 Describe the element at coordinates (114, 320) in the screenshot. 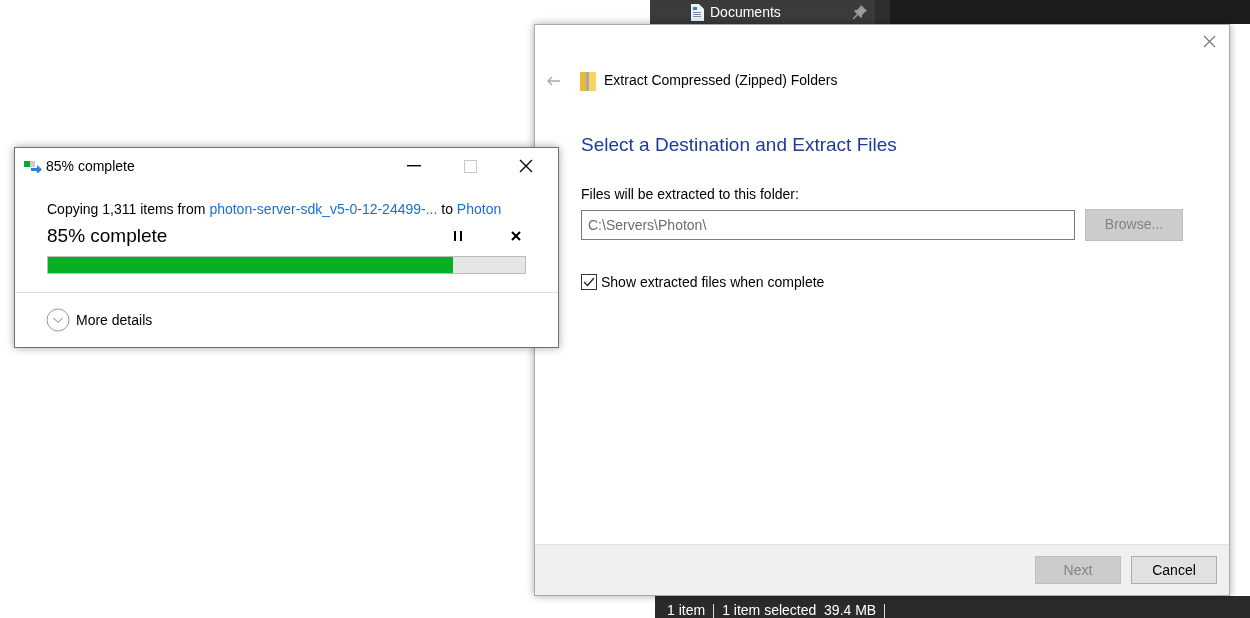

I see `more-details-link: More details` at that location.